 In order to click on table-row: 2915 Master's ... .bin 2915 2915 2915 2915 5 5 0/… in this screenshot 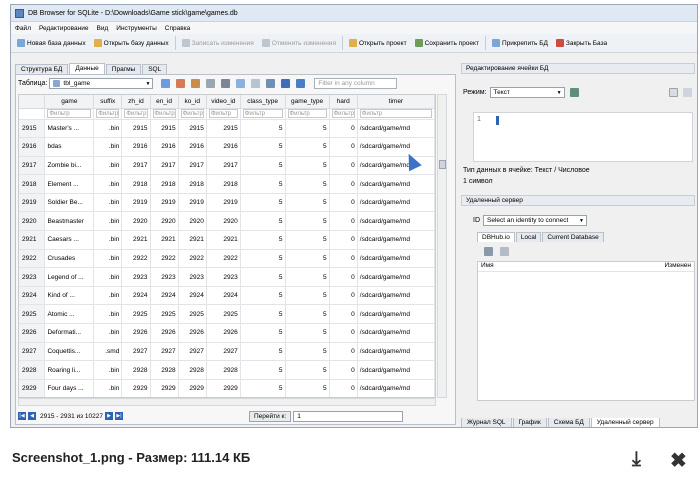, I will do `click(227, 129)`.